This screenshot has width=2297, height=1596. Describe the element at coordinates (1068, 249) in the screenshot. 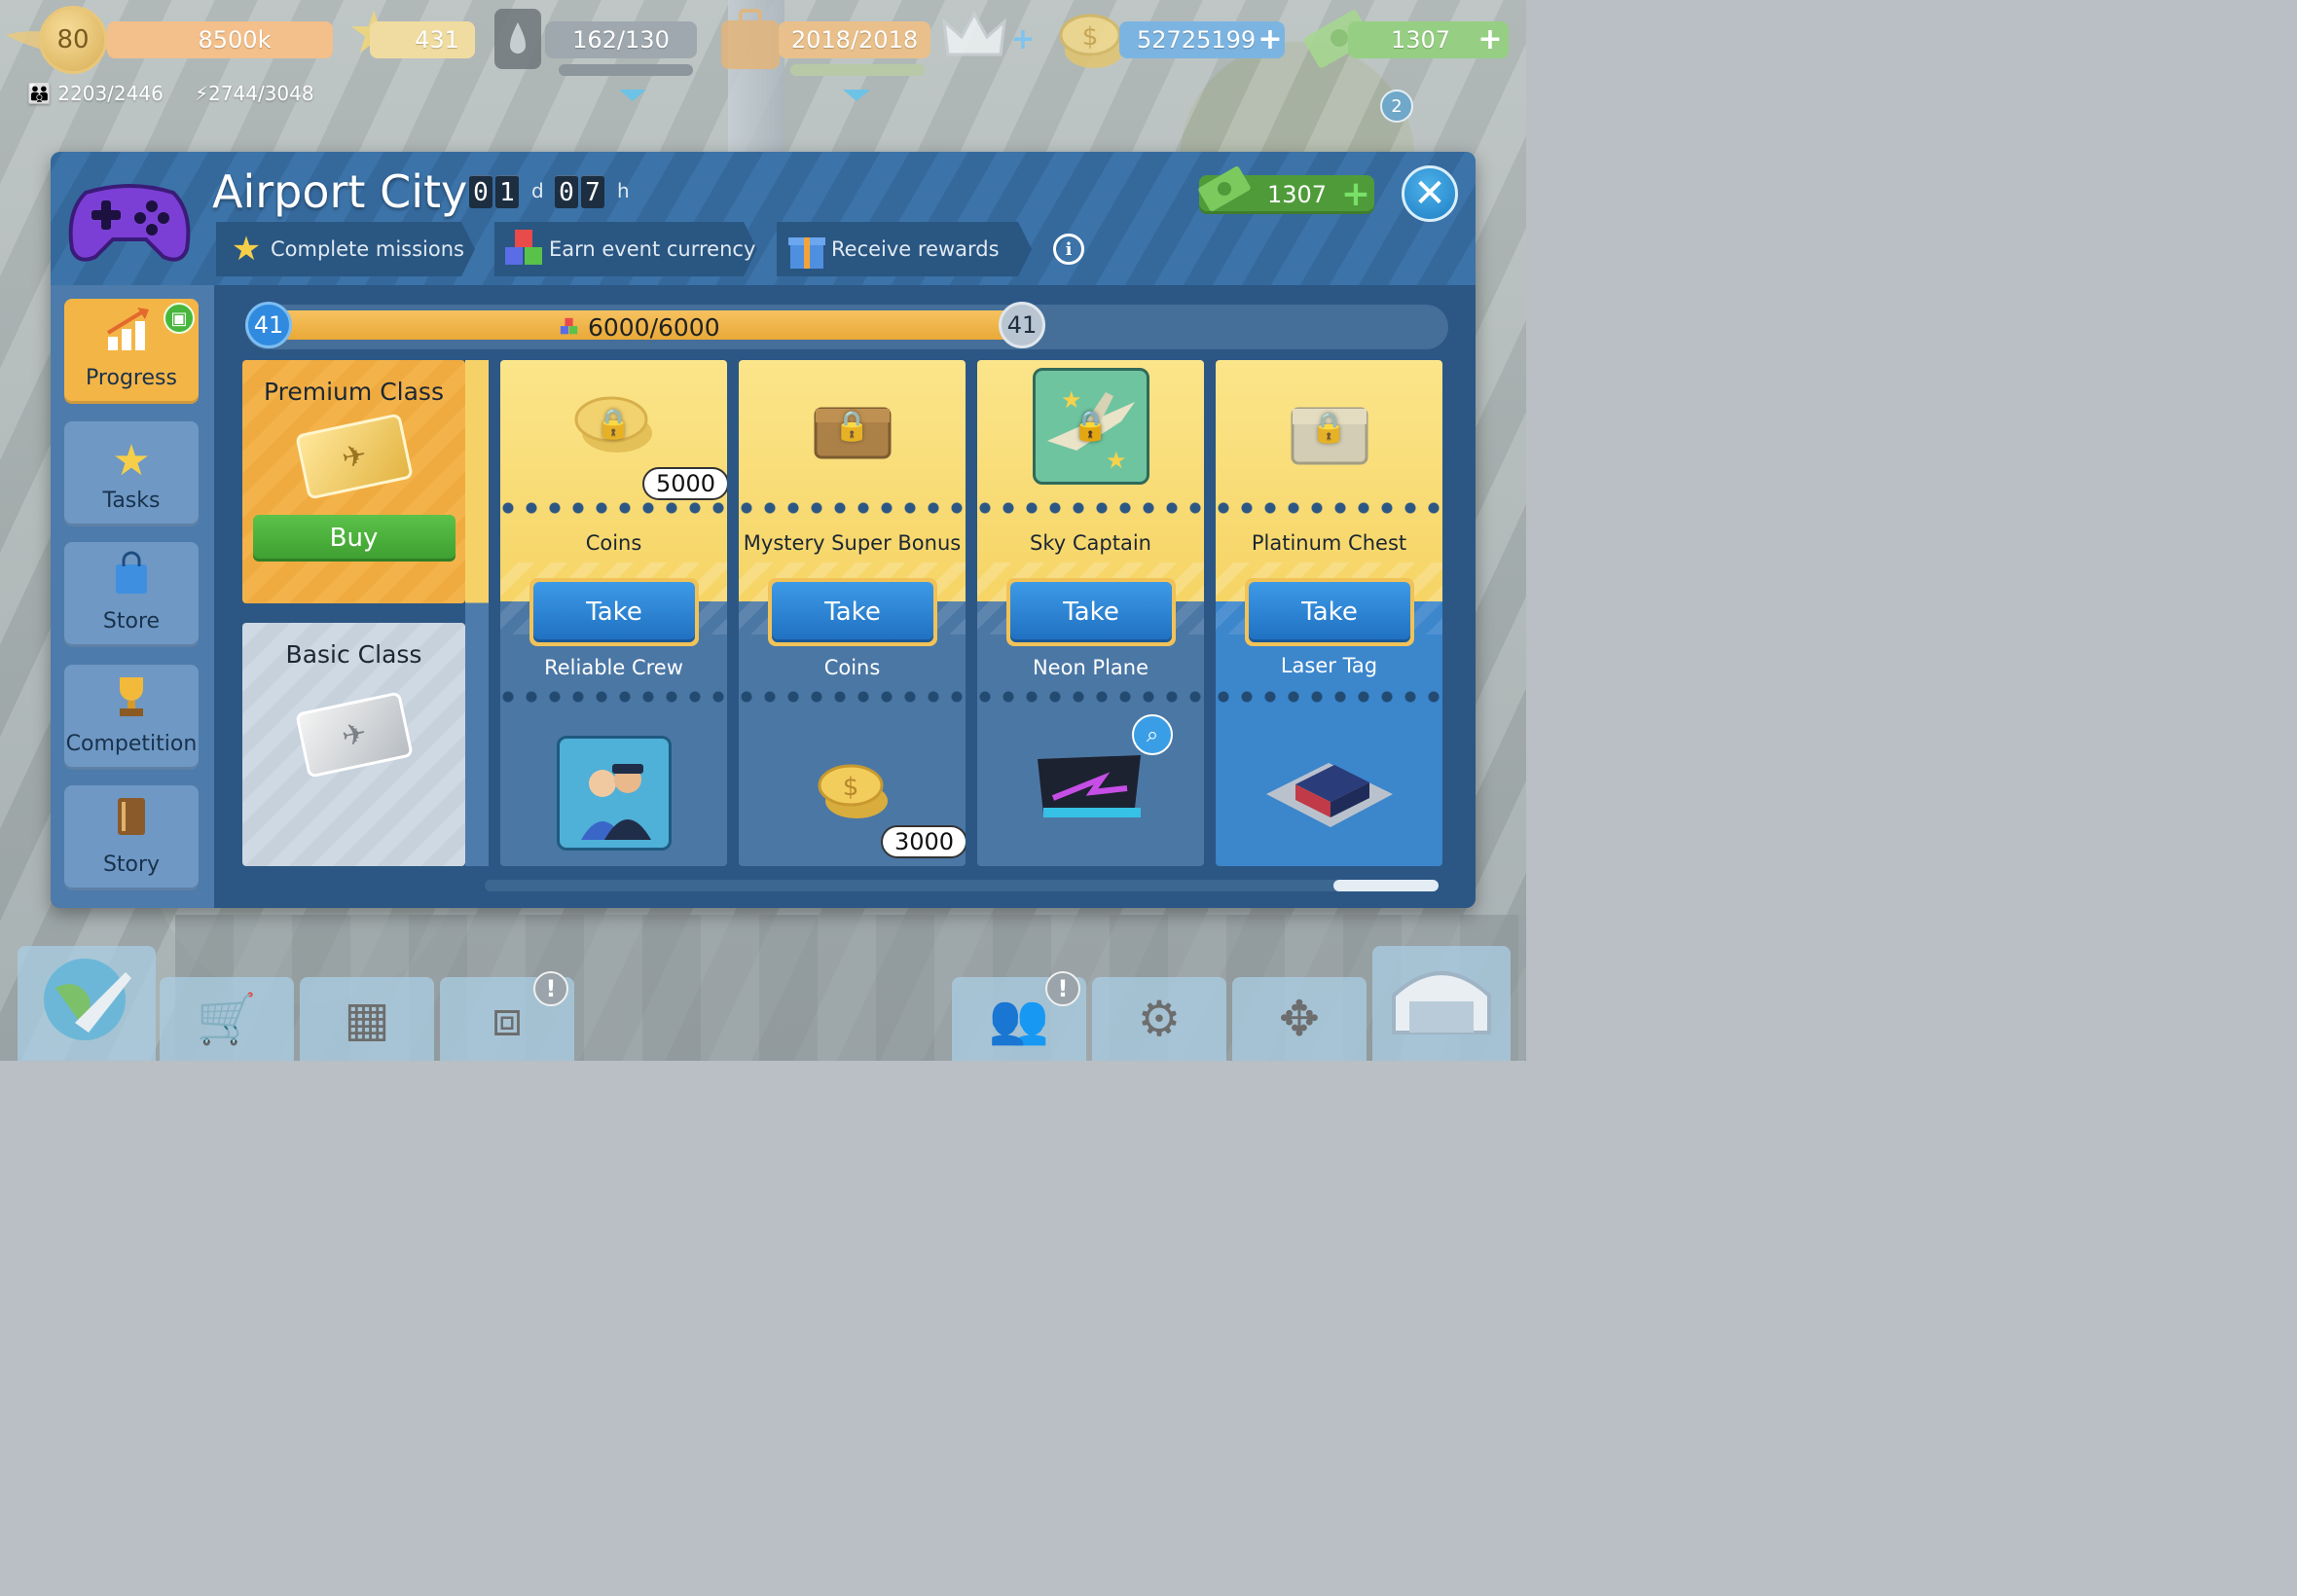

I see `info-button: i` at that location.